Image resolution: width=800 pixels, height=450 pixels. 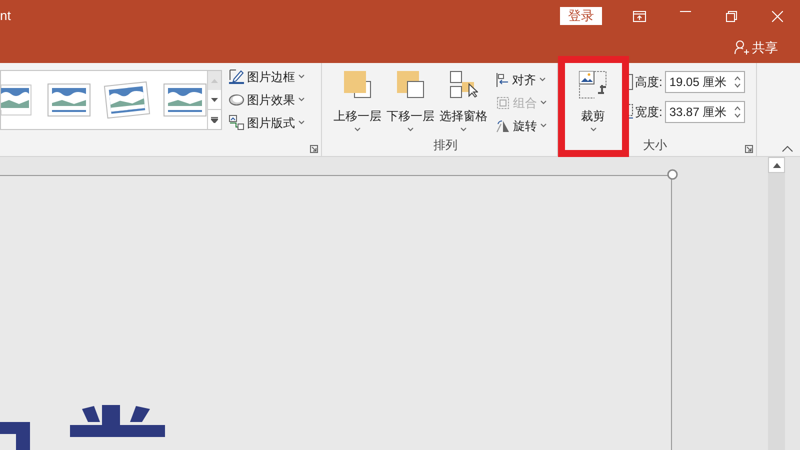 I want to click on arrange-button: 选择窗格, so click(x=463, y=102).